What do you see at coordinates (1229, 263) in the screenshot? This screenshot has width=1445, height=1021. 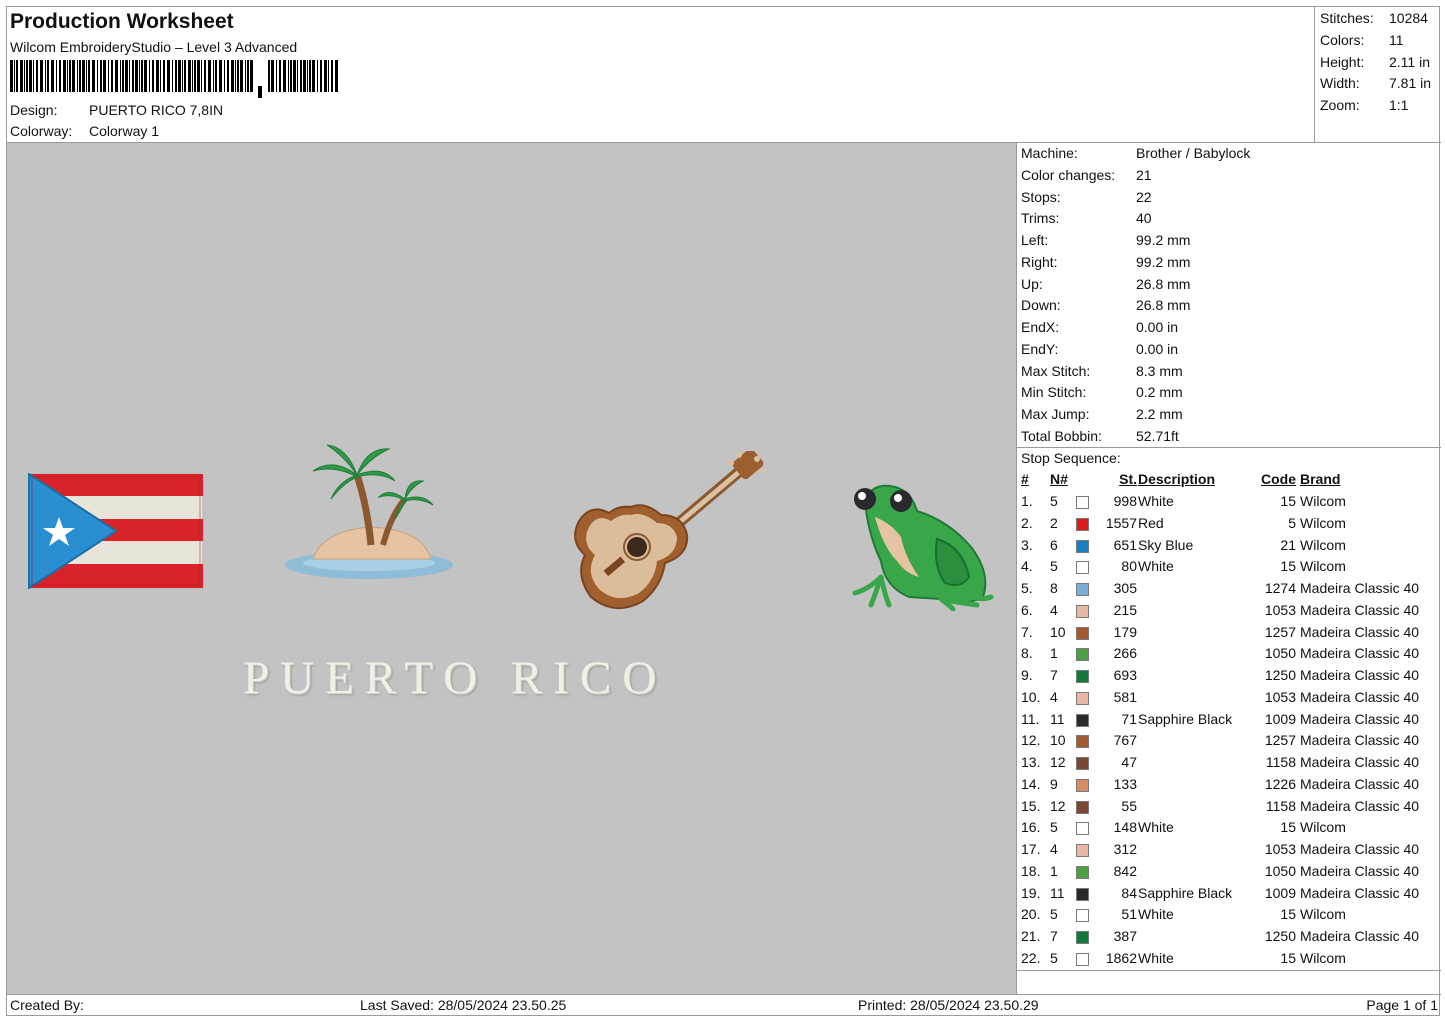 I see `machine-row: Right: 99.2 mm` at bounding box center [1229, 263].